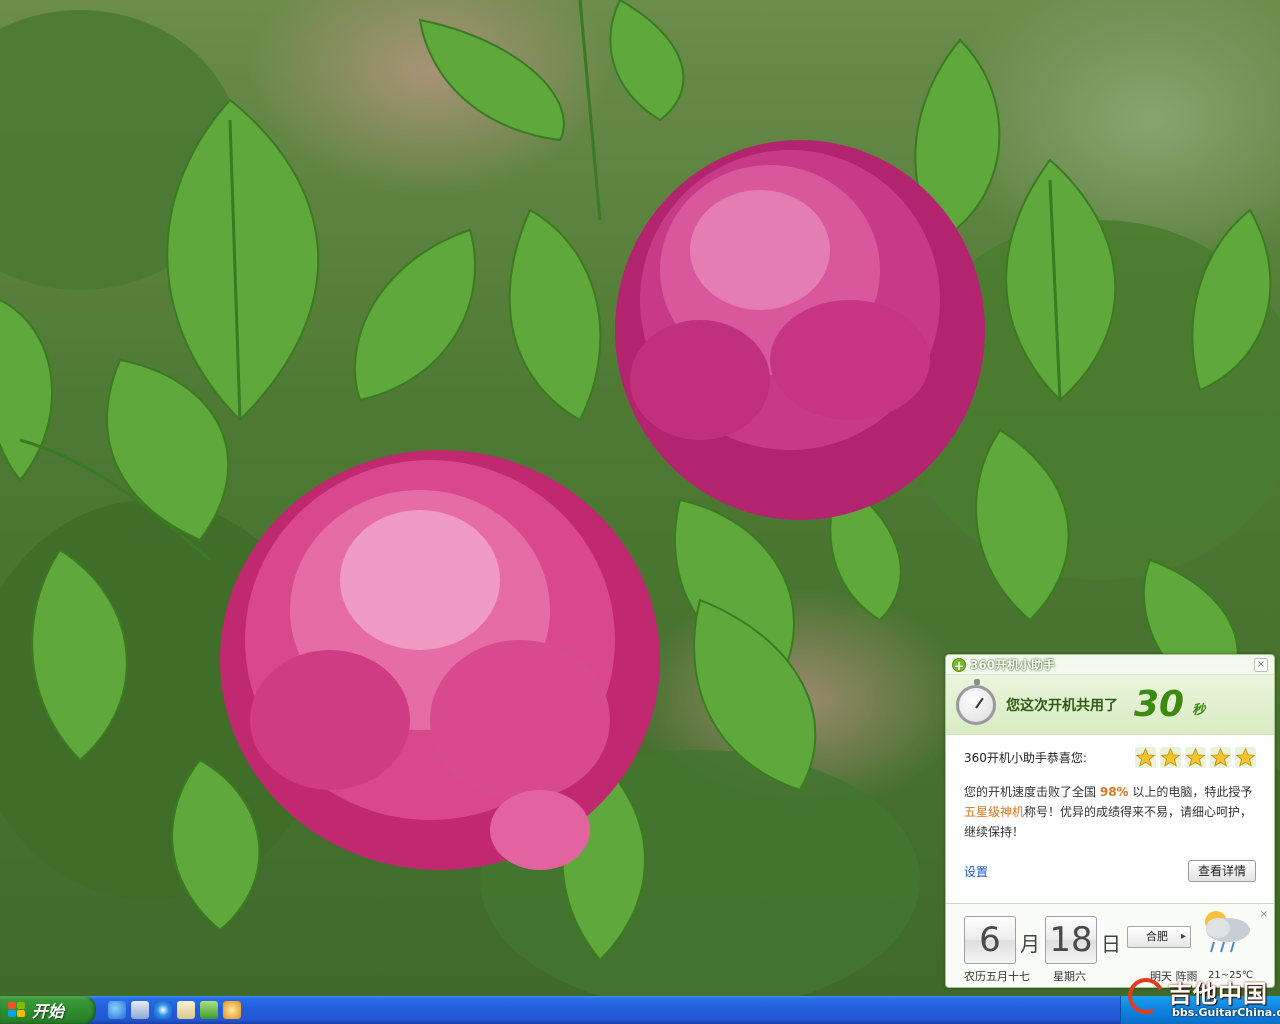 The width and height of the screenshot is (1280, 1024). Describe the element at coordinates (232, 1010) in the screenshot. I see `360-icon` at that location.